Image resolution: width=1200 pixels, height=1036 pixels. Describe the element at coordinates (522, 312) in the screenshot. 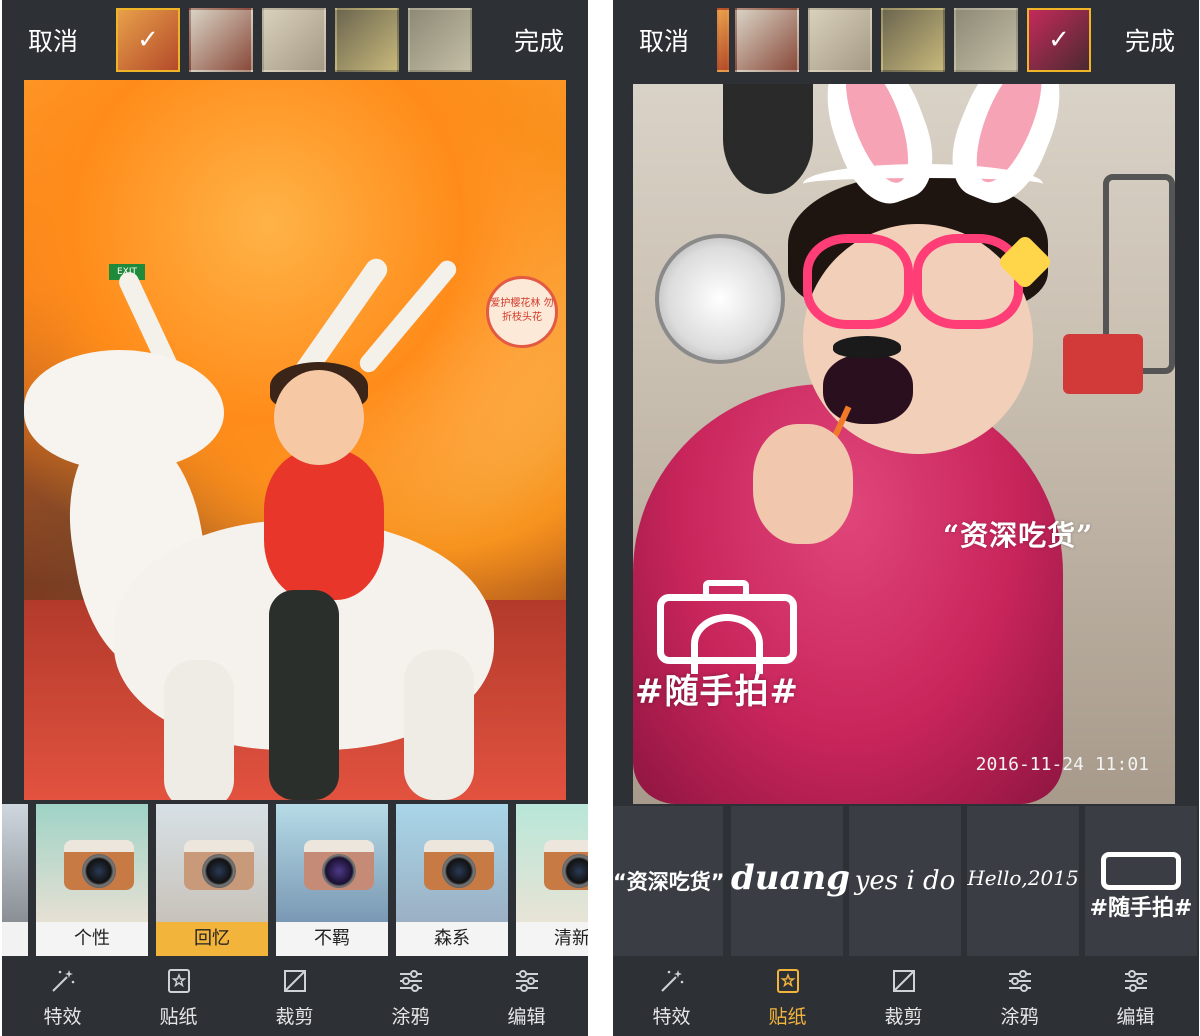

I see `sign-badge: 爱护樱花林 勿折枝头花` at that location.